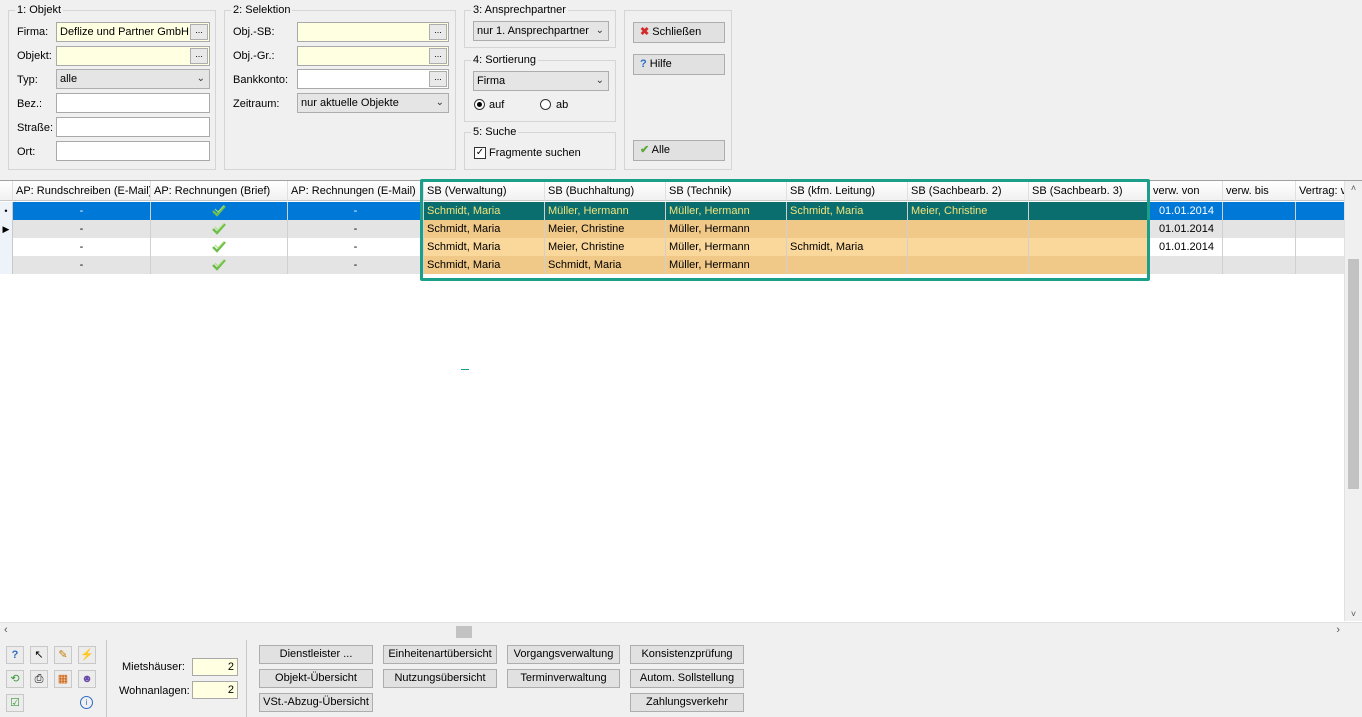 The image size is (1362, 717). What do you see at coordinates (1259, 191) in the screenshot?
I see `column-header: verw. bis` at bounding box center [1259, 191].